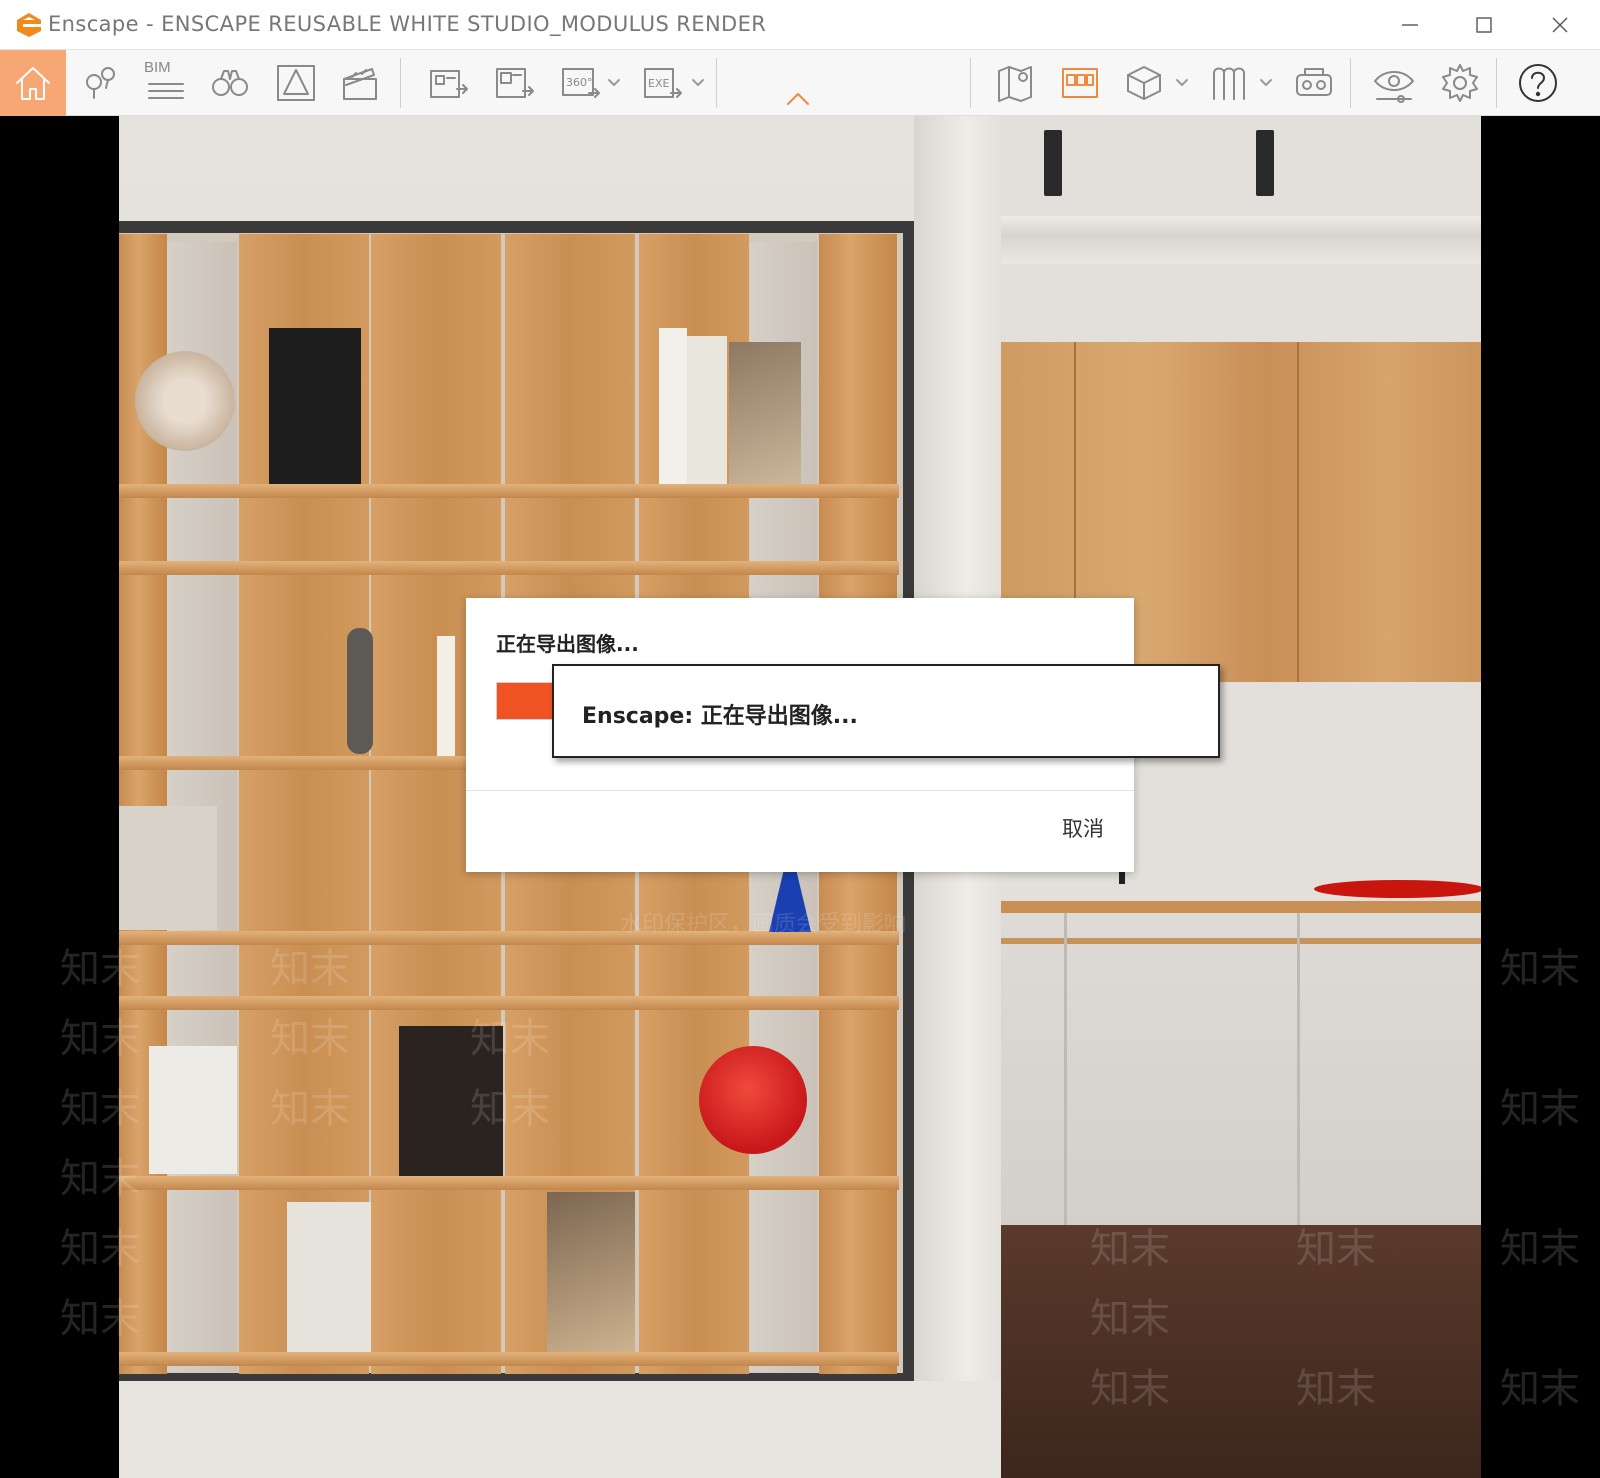 The image size is (1600, 1478). I want to click on map-pin-icon, so click(1015, 84).